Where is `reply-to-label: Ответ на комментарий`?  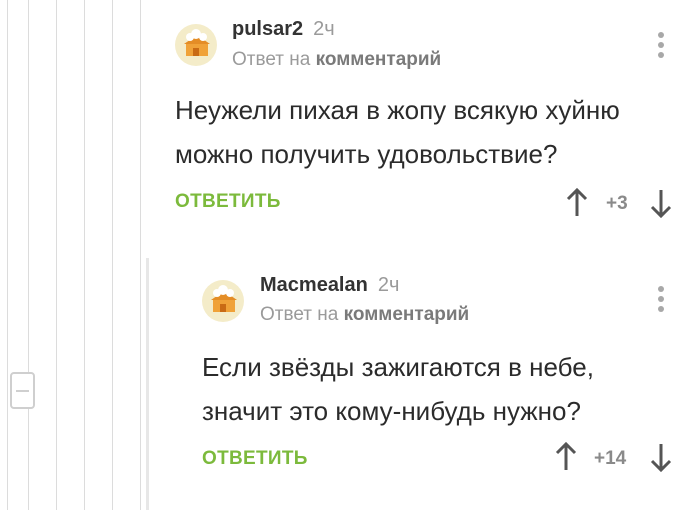 reply-to-label: Ответ на комментарий is located at coordinates (365, 314).